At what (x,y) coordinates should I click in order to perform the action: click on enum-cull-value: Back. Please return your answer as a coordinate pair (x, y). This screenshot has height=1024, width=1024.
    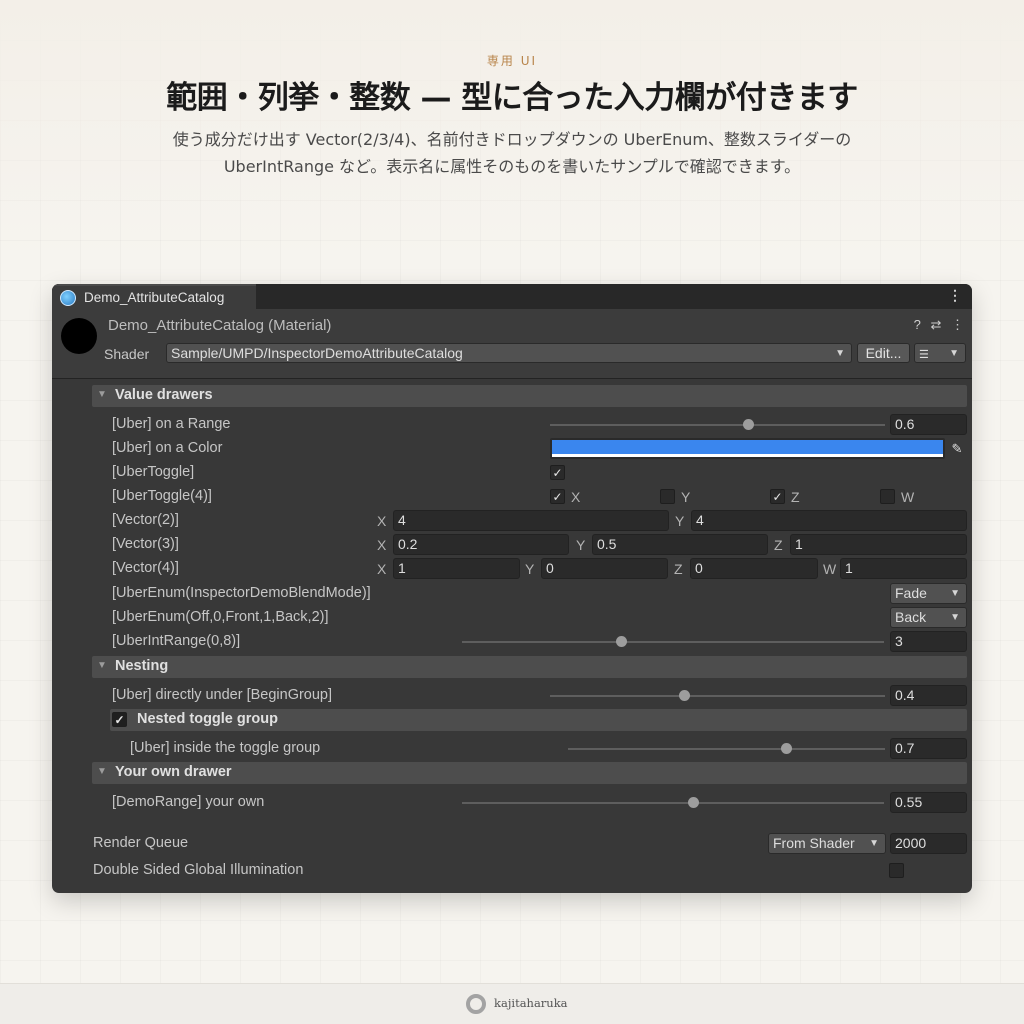
    Looking at the image, I should click on (911, 617).